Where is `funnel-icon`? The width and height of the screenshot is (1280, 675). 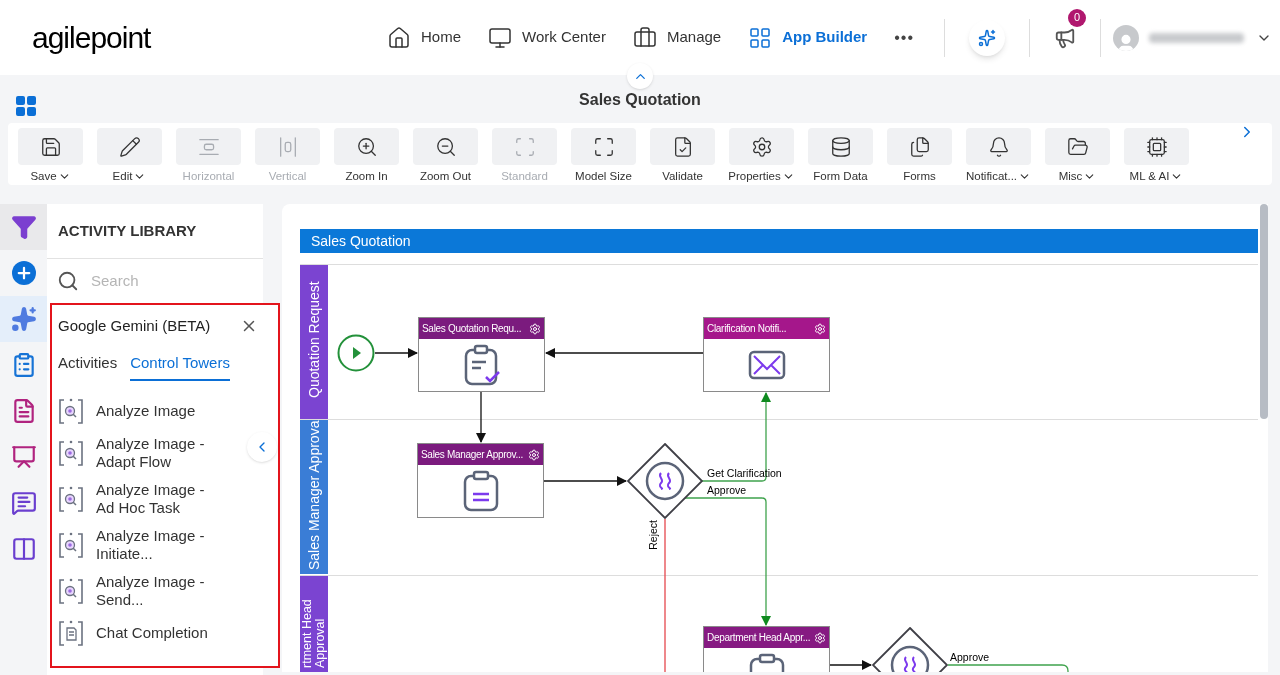 funnel-icon is located at coordinates (23, 227).